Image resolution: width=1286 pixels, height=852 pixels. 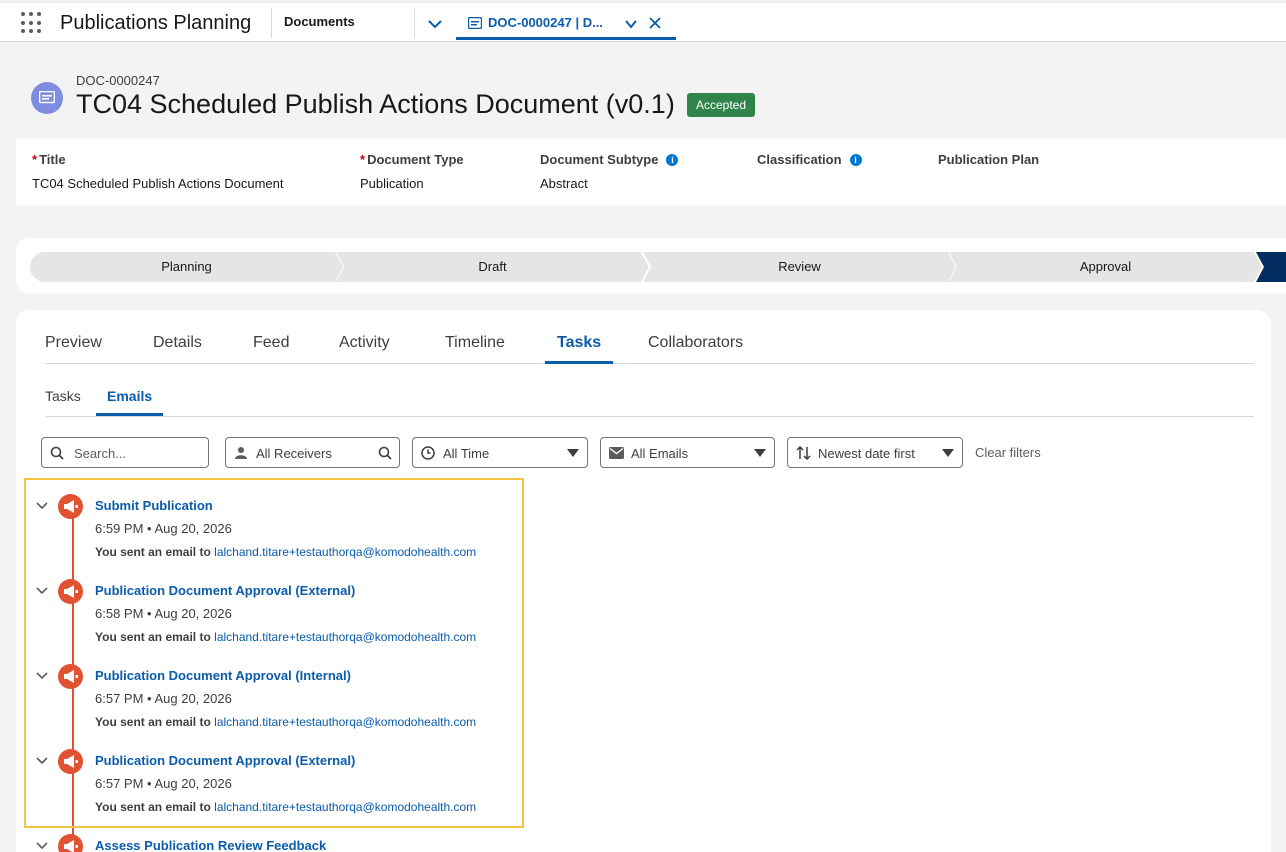 I want to click on sort-filter: Newest date first, so click(x=875, y=452).